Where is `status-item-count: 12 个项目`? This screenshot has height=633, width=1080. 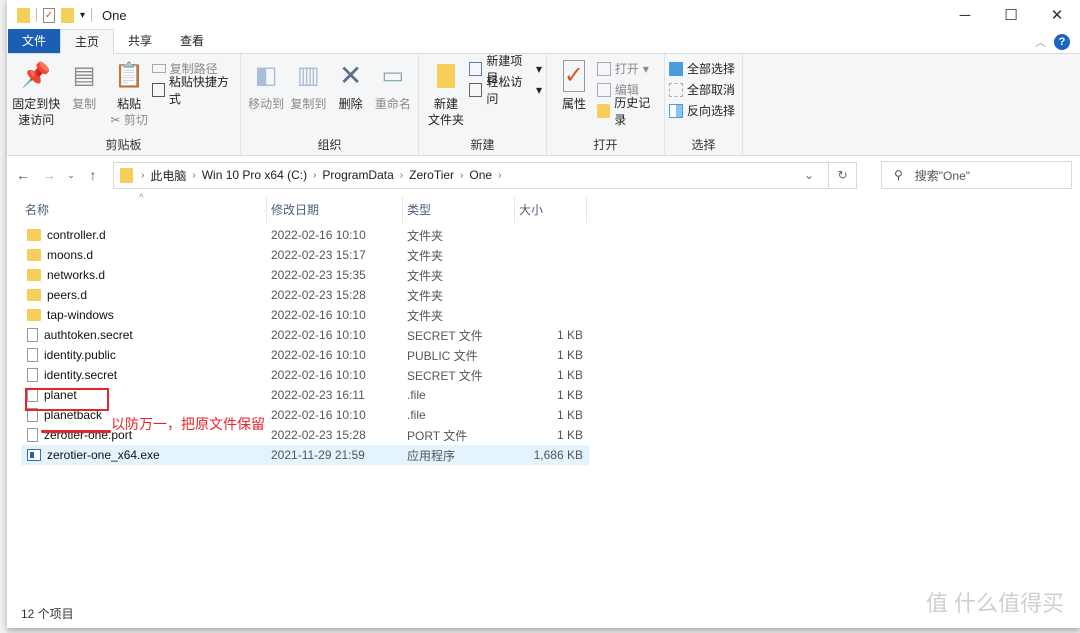
status-item-count: 12 个项目 is located at coordinates (47, 614).